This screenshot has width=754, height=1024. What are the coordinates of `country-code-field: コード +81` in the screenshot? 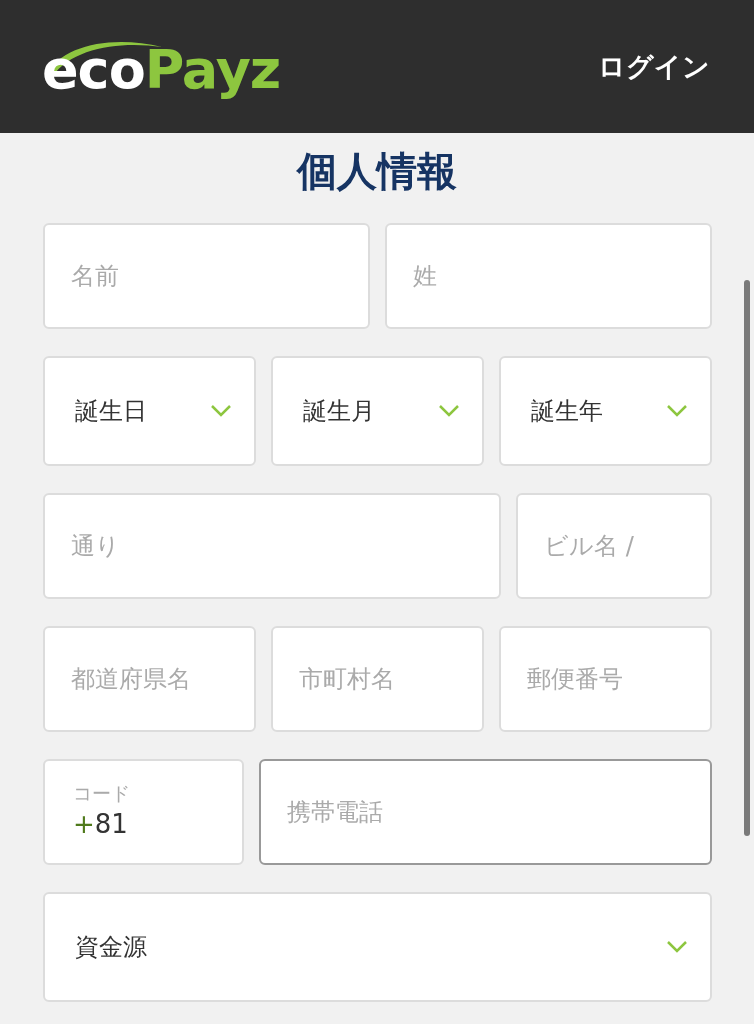 It's located at (143, 812).